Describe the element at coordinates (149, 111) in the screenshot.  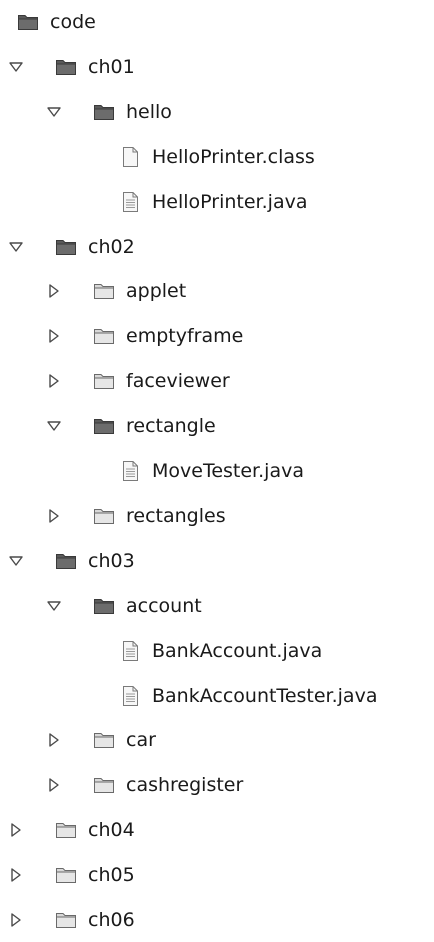
I see `tree-item-label: hello` at that location.